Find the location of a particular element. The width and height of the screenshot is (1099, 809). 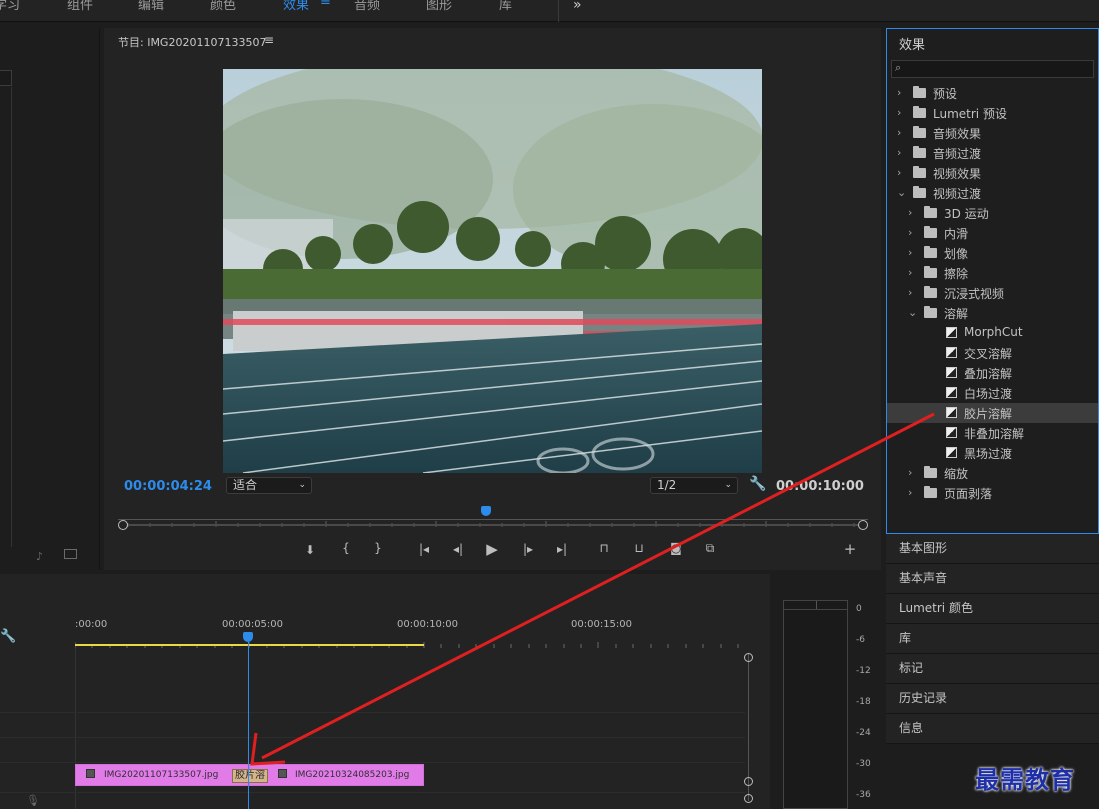

effects-tree-item: › Lumetri 预设 is located at coordinates (992, 113).